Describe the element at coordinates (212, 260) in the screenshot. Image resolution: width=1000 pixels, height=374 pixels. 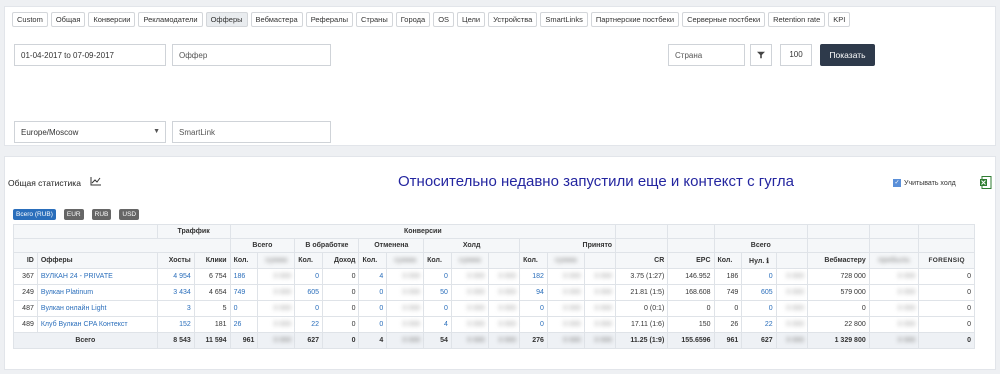
I see `col-clicks: Клики` at that location.